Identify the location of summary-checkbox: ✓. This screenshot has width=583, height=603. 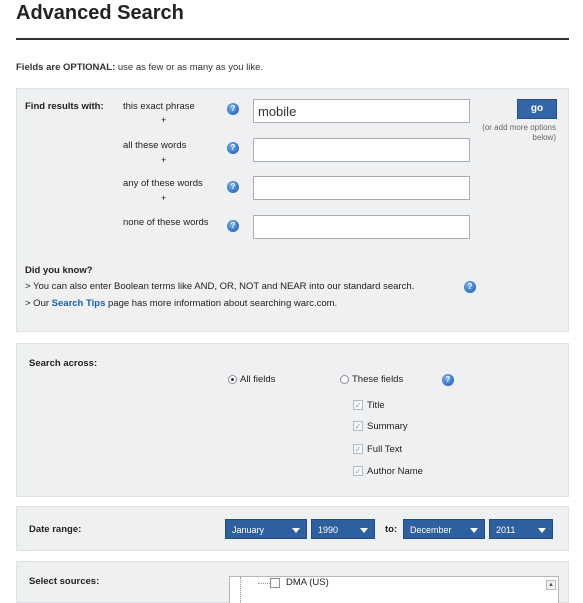
(358, 426).